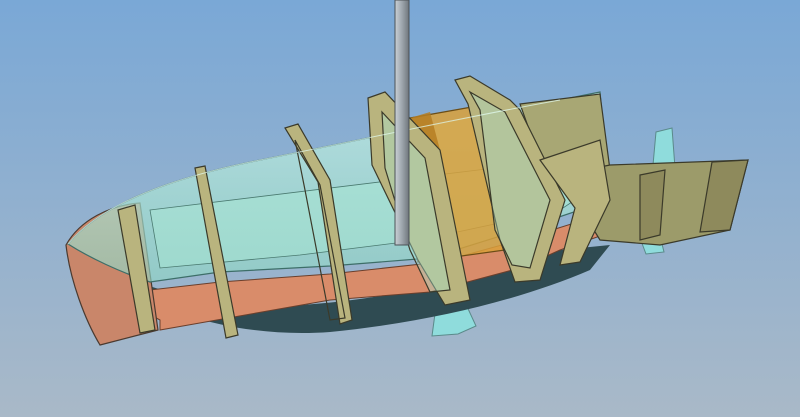 This screenshot has height=417, width=800. Describe the element at coordinates (402, 123) in the screenshot. I see `mast` at that location.